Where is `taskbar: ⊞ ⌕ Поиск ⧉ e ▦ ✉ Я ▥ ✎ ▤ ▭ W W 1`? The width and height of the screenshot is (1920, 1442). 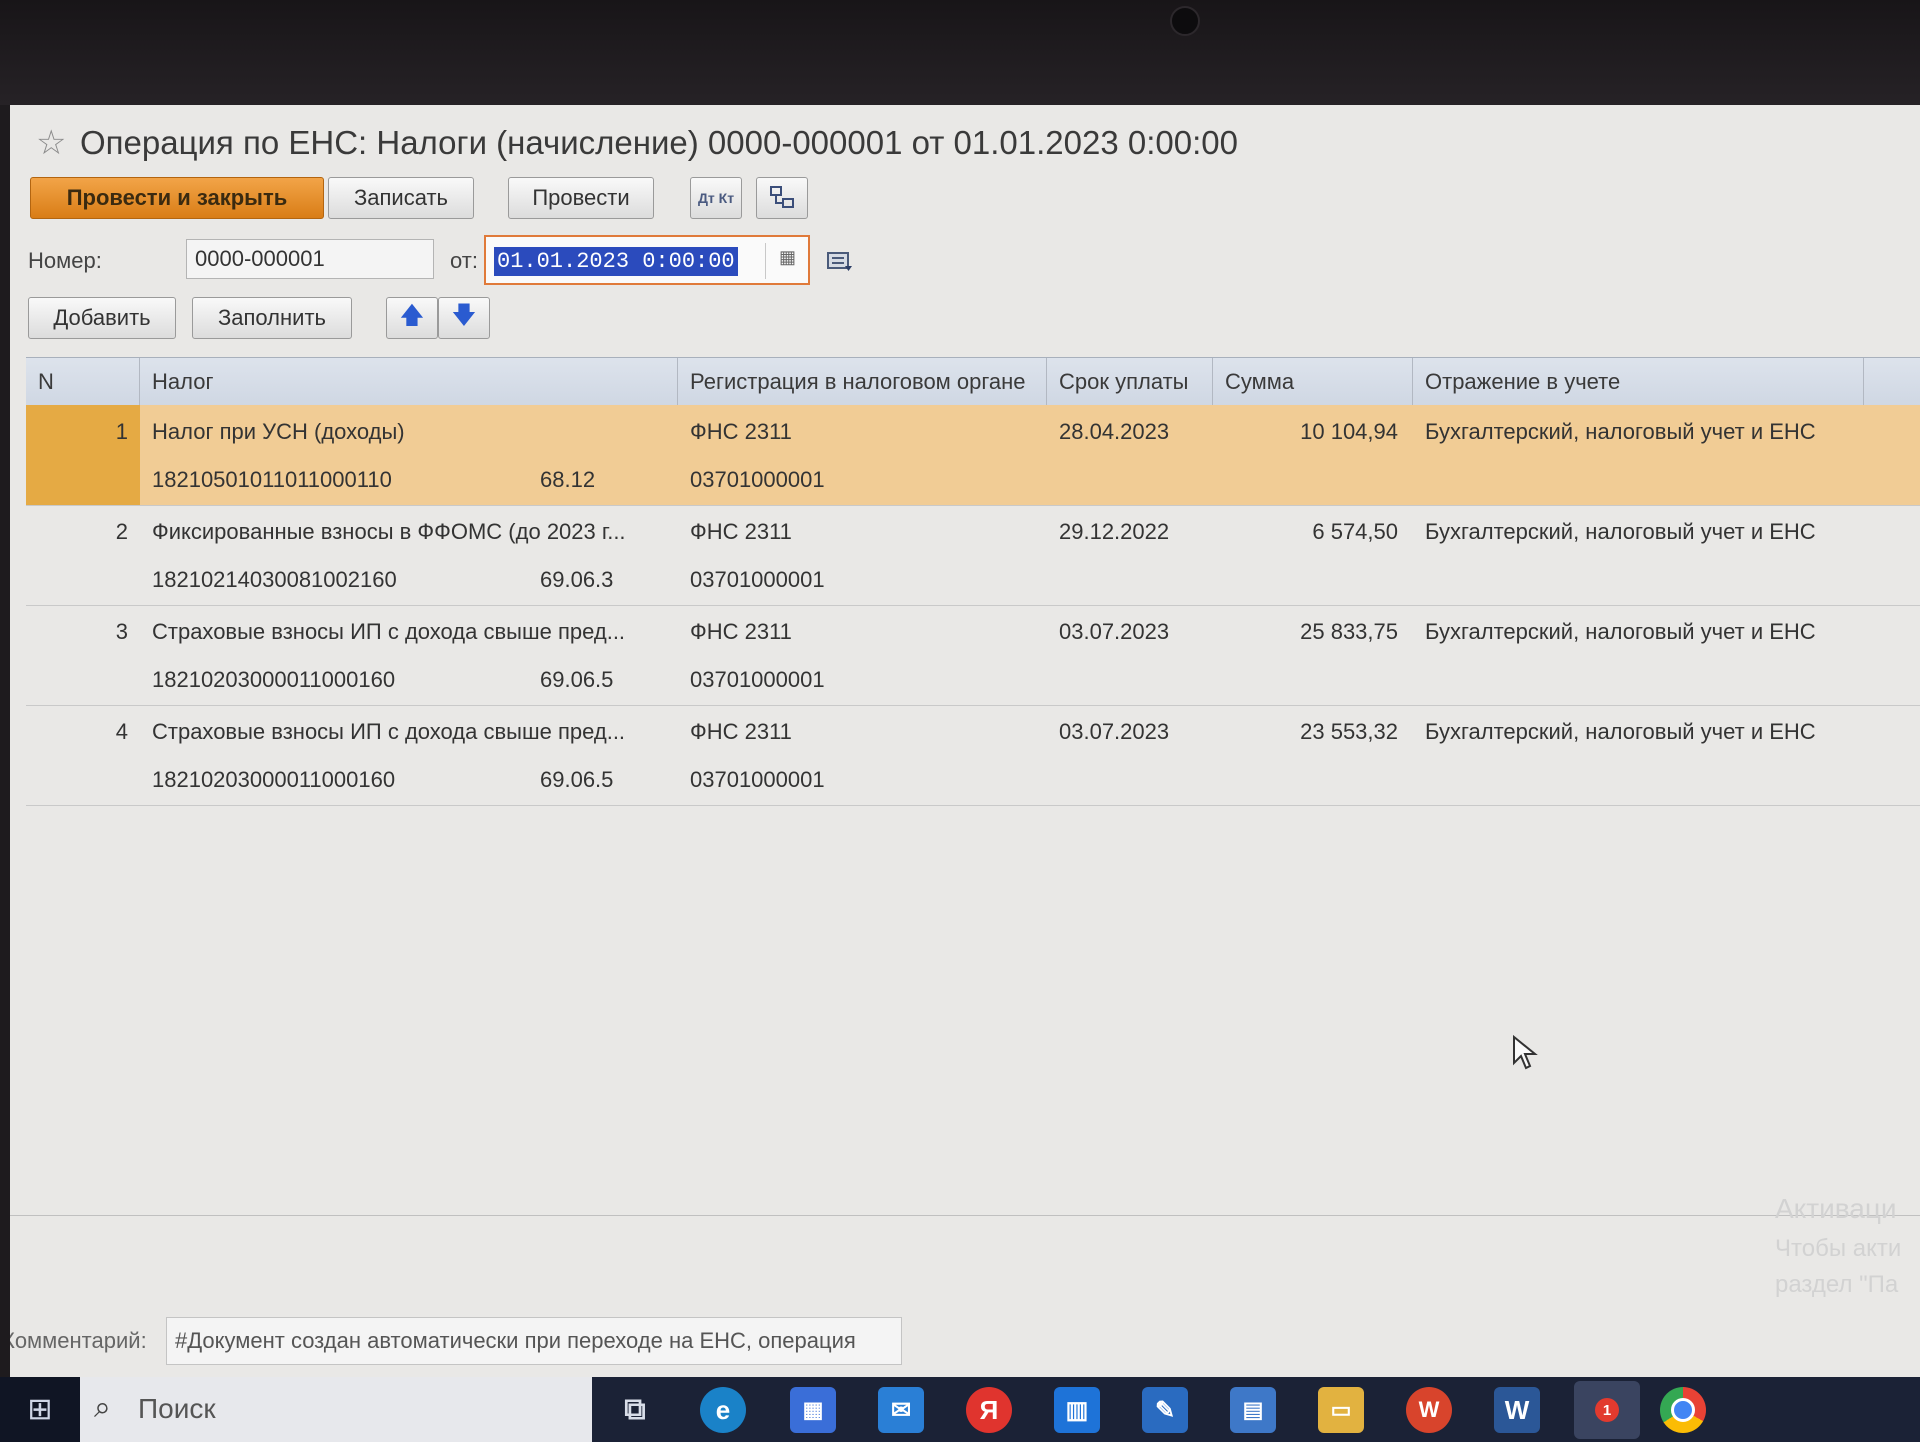
taskbar: ⊞ ⌕ Поиск ⧉ e ▦ ✉ Я ▥ ✎ ▤ ▭ W W 1 is located at coordinates (960, 1409).